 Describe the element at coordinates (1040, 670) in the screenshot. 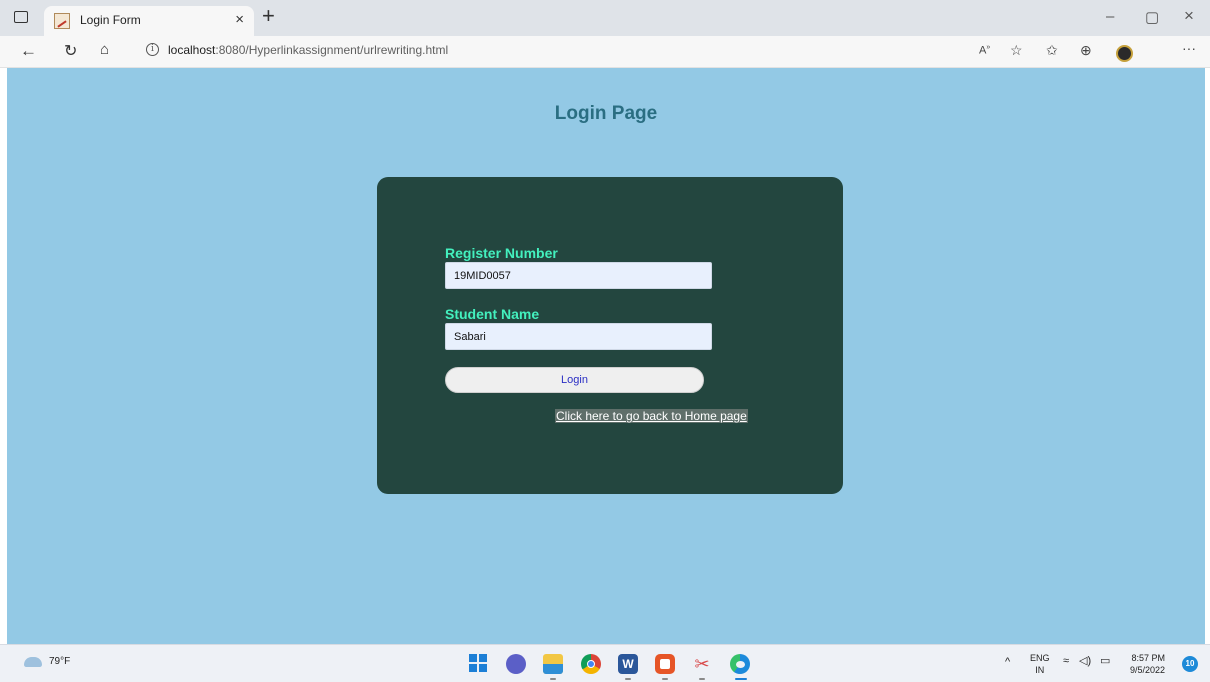

I see `language-bottom: IN` at that location.